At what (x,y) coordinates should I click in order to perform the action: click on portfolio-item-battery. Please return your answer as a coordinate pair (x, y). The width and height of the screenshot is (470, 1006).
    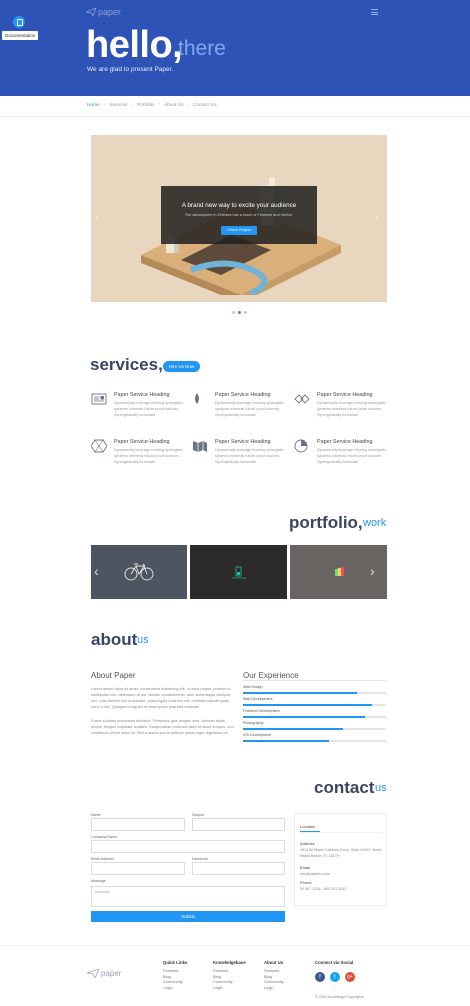
    Looking at the image, I should click on (238, 572).